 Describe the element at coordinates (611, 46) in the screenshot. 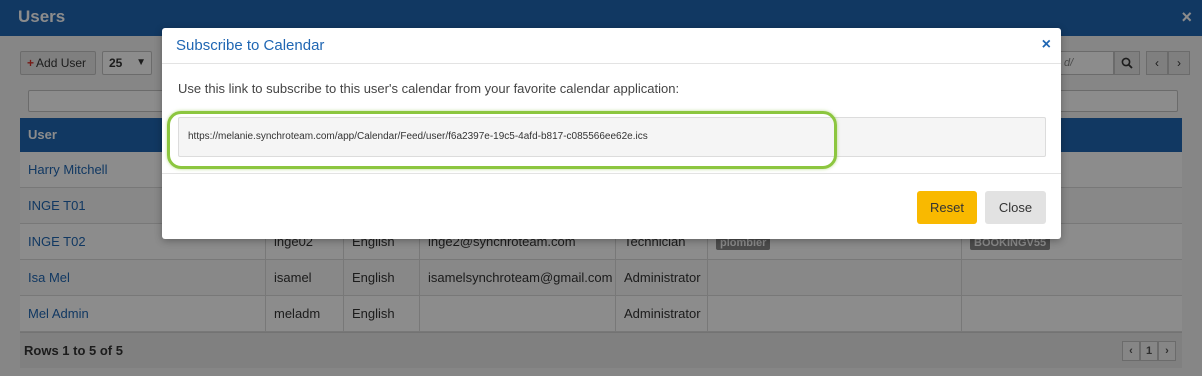

I see `dialog-header: Subscribe to Calendar ×` at that location.